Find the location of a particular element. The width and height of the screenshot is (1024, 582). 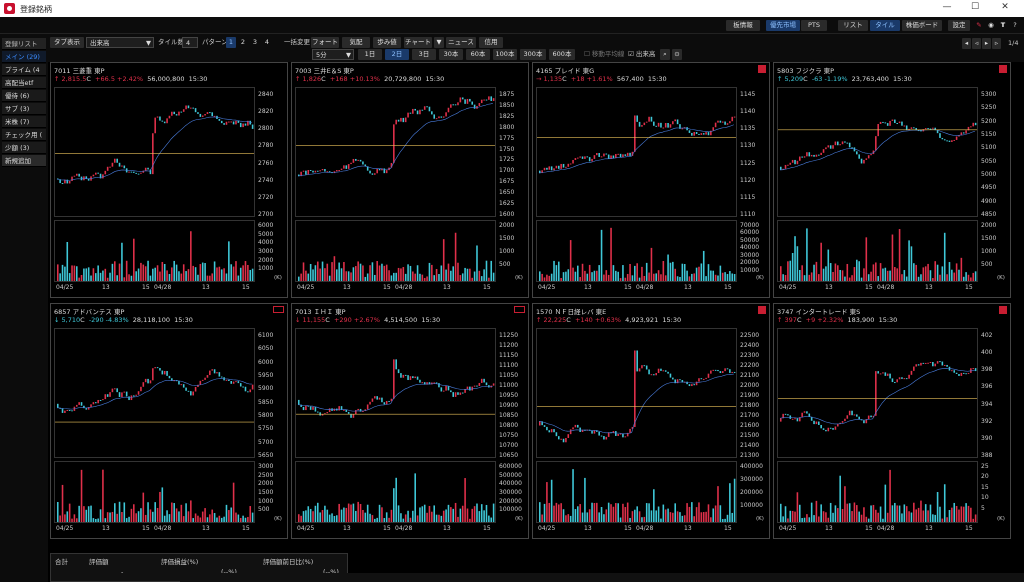

last-page-icon: ▹ is located at coordinates (996, 43).